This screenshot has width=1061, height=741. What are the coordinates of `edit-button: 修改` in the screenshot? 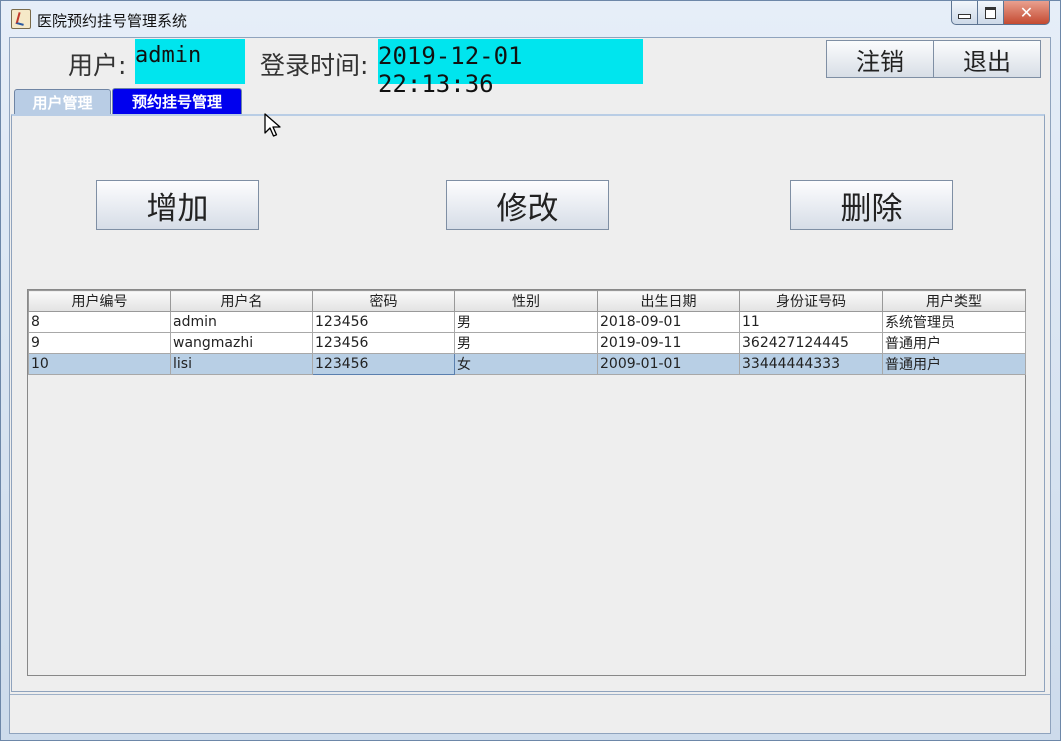 It's located at (527, 205).